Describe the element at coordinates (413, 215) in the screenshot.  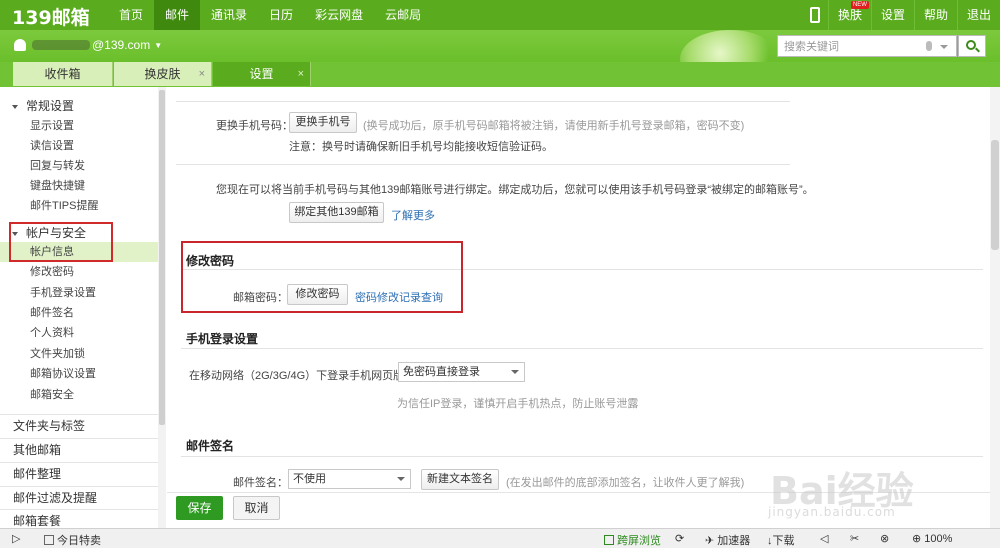
I see `learn-more-link: 了解更多` at that location.